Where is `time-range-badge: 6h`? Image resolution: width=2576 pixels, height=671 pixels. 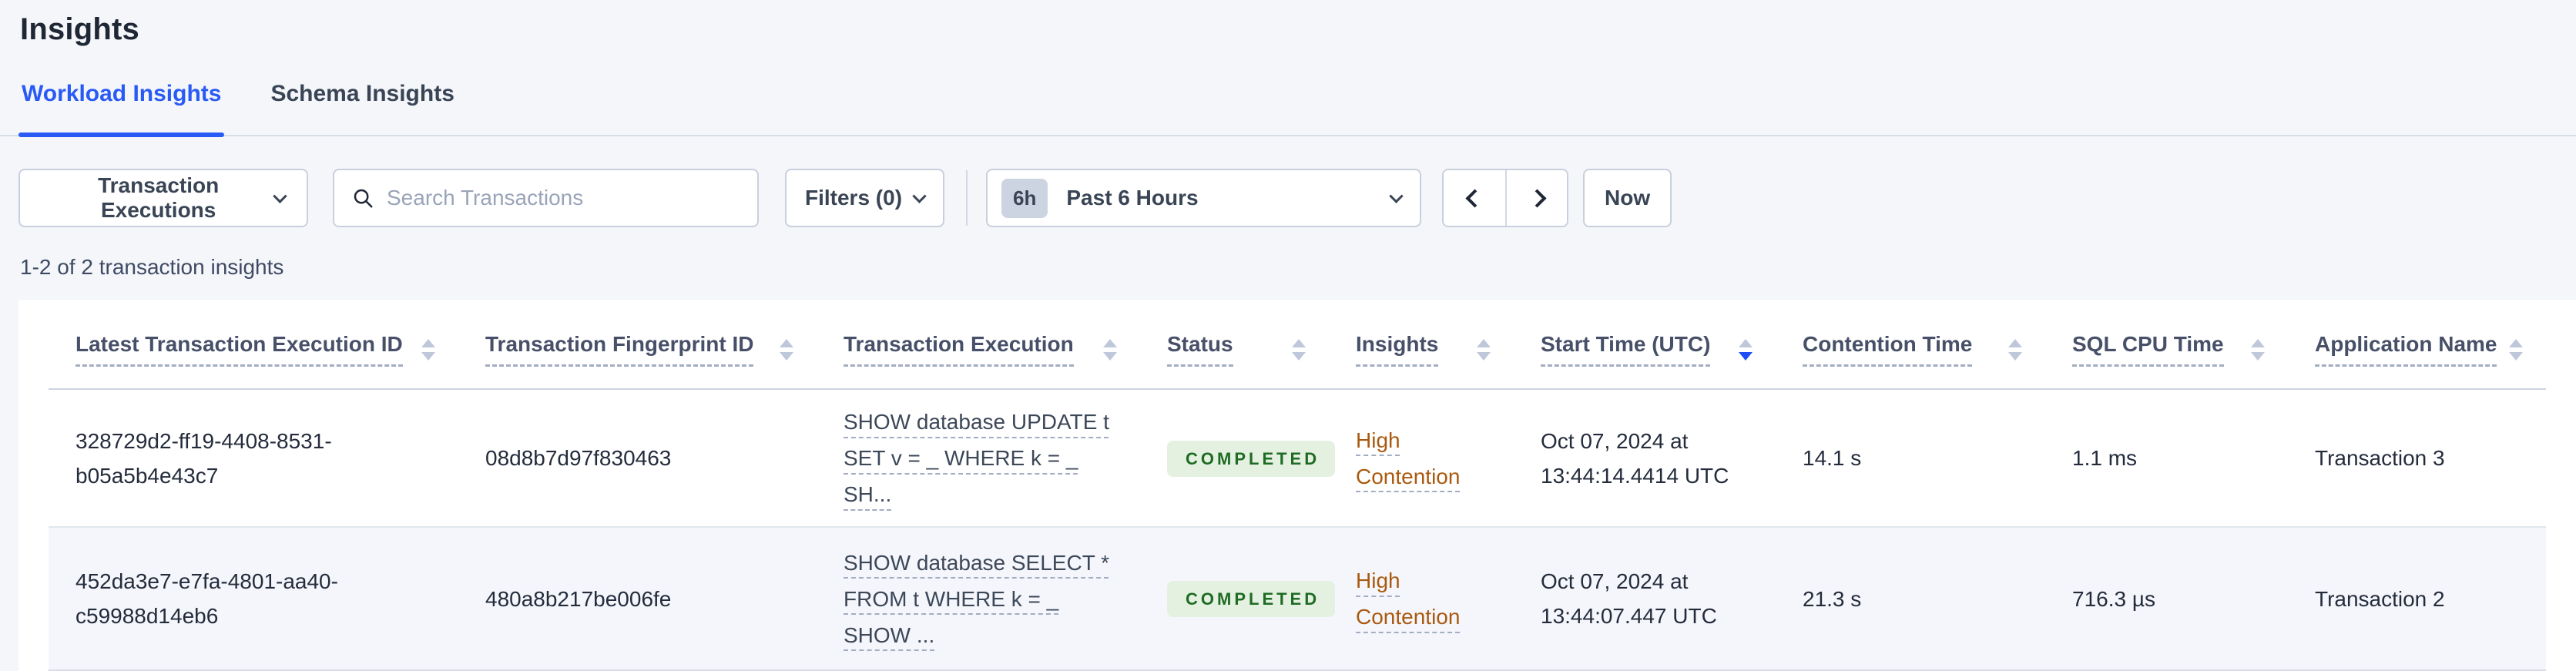
time-range-badge: 6h is located at coordinates (1024, 198).